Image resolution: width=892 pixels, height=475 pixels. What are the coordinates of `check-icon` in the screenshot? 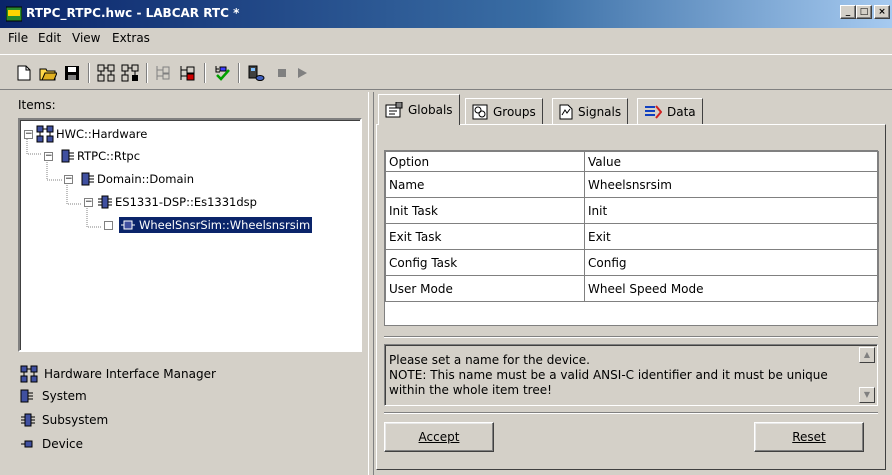 It's located at (222, 73).